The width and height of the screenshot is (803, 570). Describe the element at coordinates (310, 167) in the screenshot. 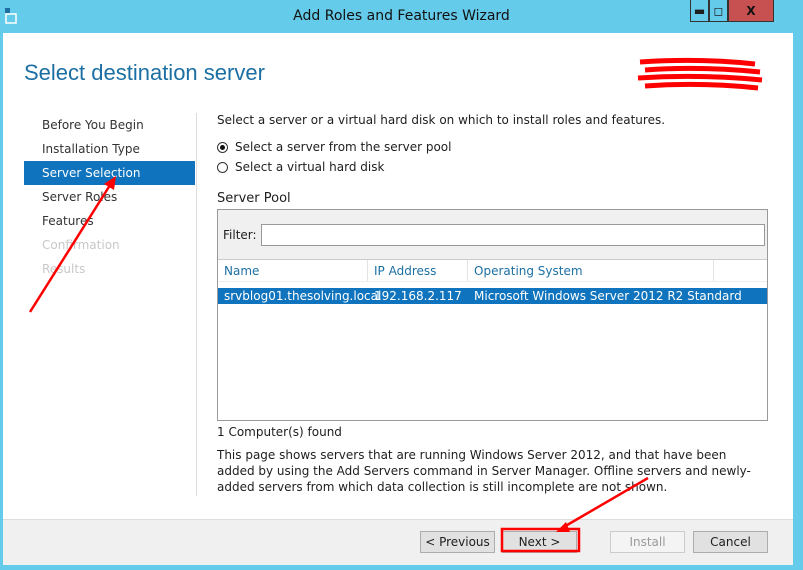

I see `radio-label: Select a virtual hard disk` at that location.